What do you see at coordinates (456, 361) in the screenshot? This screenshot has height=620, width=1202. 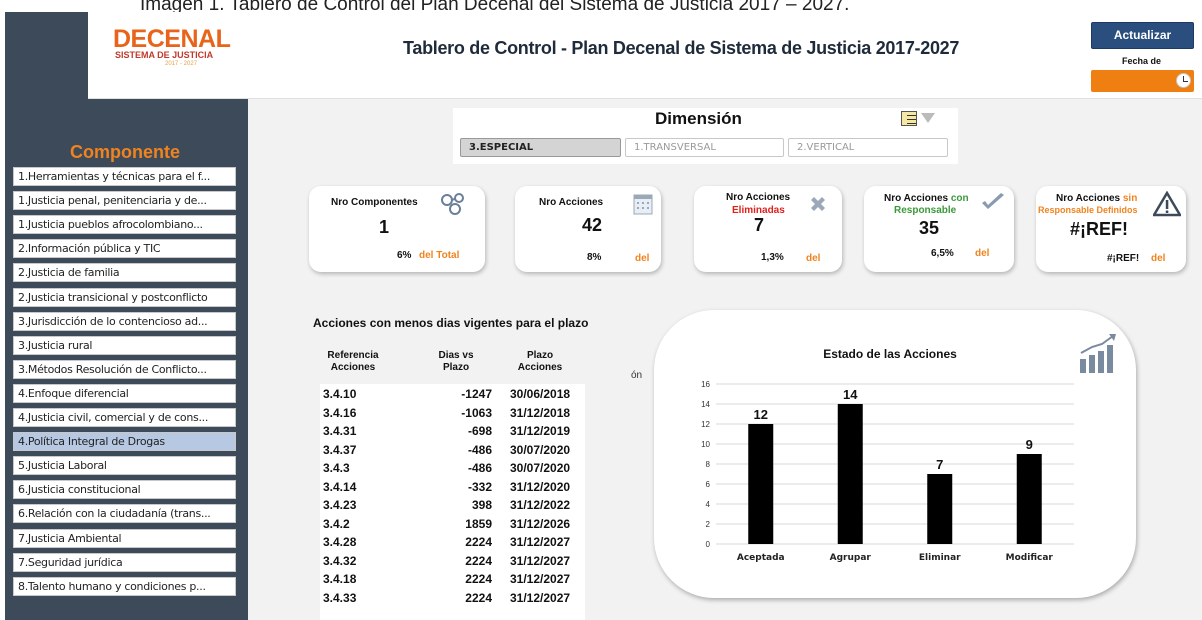 I see `header-dias: Dias vs Plazo` at bounding box center [456, 361].